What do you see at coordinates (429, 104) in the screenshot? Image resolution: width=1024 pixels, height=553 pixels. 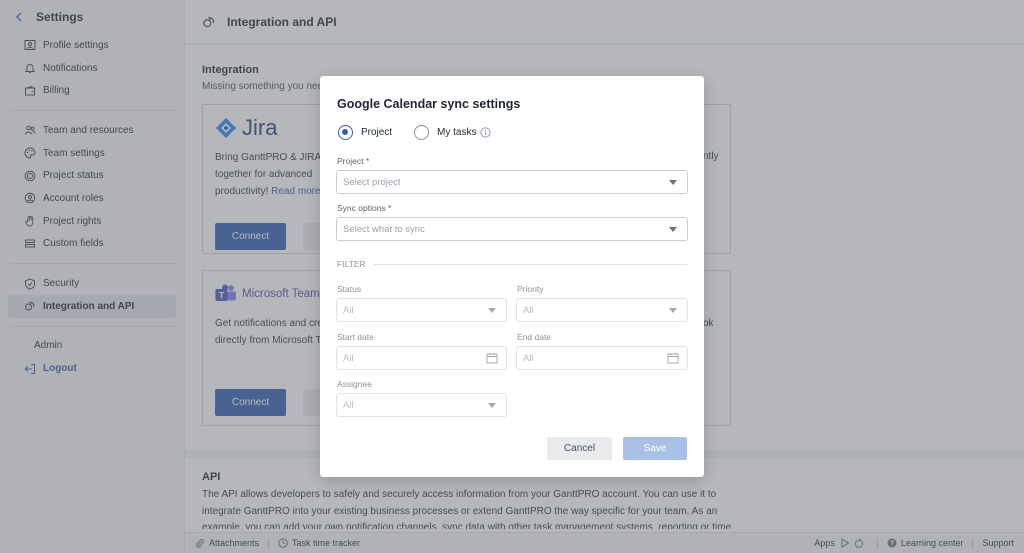 I see `dialog-title: Google Calendar sync settings` at bounding box center [429, 104].